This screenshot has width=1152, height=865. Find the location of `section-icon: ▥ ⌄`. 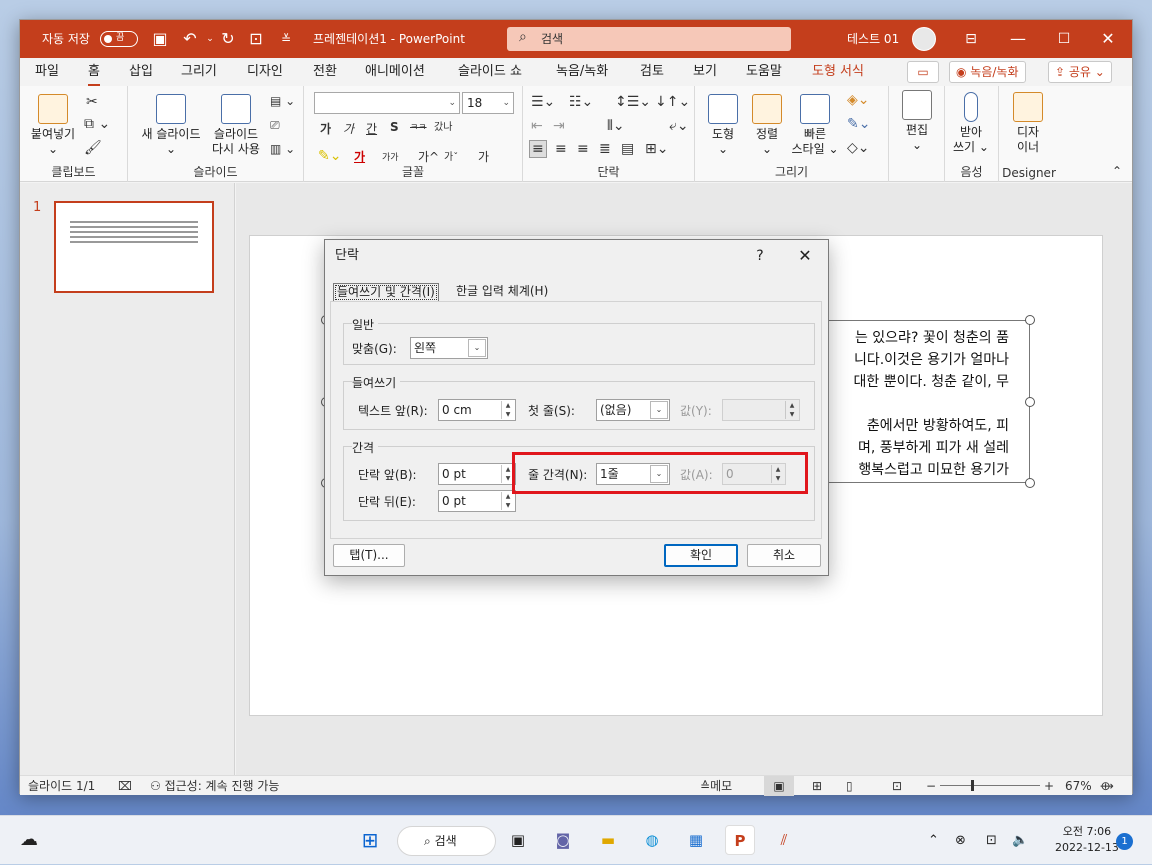

section-icon: ▥ ⌄ is located at coordinates (282, 149).